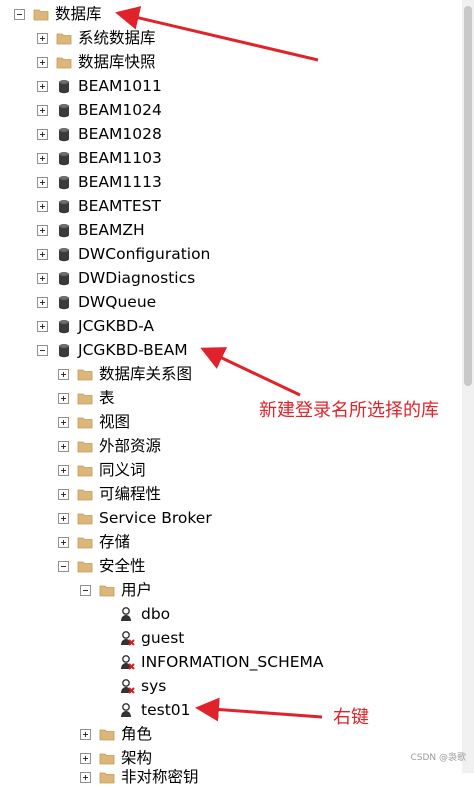  I want to click on annotation-note-right-click: 右键, so click(351, 717).